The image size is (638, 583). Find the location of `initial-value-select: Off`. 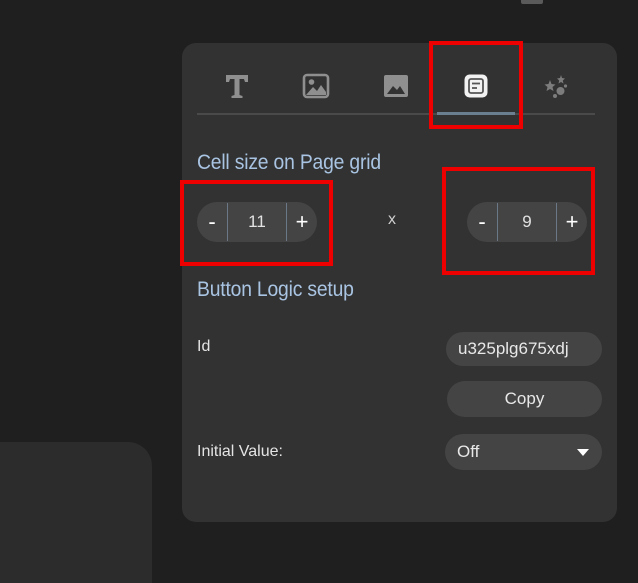

initial-value-select: Off is located at coordinates (523, 452).